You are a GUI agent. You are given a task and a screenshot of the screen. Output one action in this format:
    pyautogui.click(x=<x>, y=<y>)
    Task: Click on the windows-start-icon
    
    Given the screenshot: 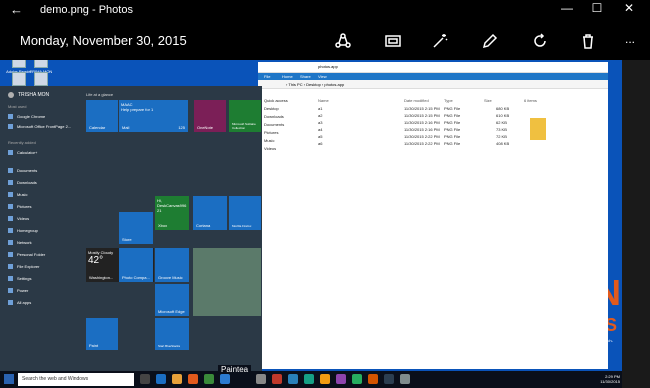 What is the action you would take?
    pyautogui.click(x=9, y=379)
    